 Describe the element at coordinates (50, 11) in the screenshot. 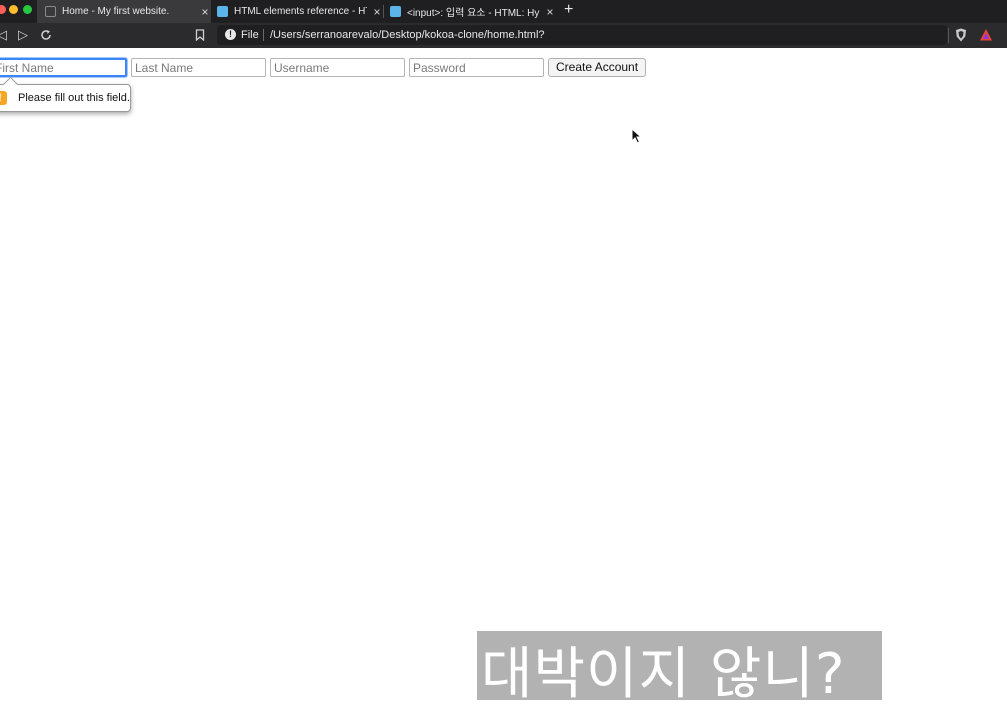

I see `globe-icon` at that location.